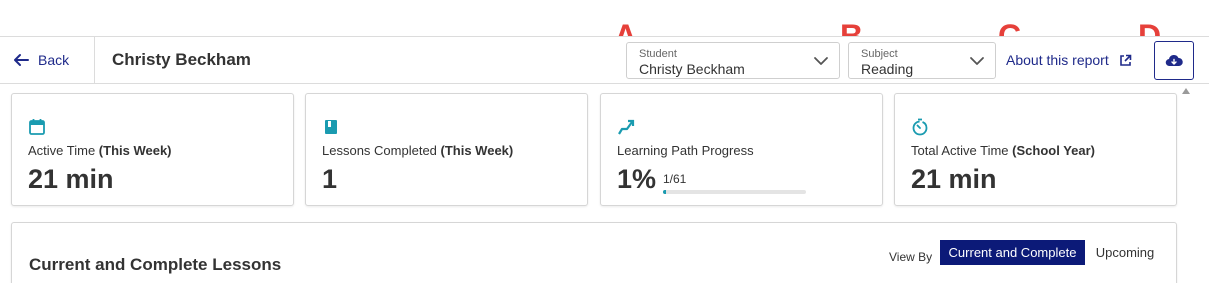 The image size is (1209, 283). What do you see at coordinates (37, 127) in the screenshot?
I see `calendar-icon` at bounding box center [37, 127].